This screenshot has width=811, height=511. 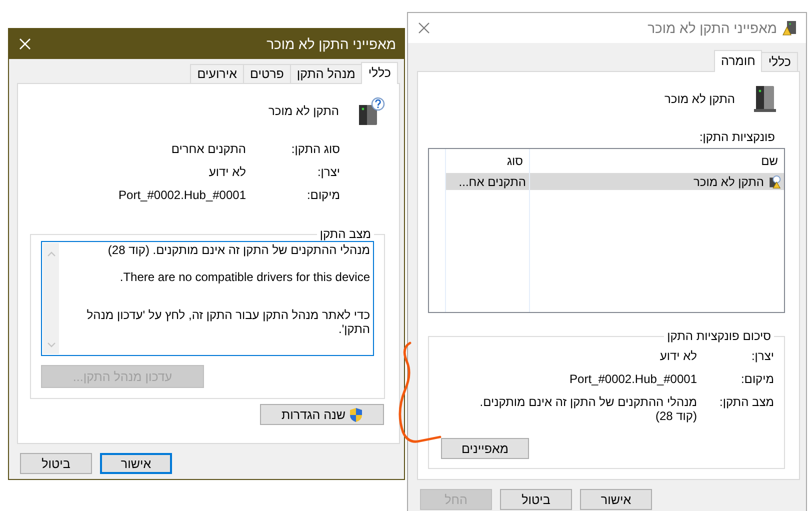 I want to click on functions-label: פונקציות התקן:, so click(x=736, y=137).